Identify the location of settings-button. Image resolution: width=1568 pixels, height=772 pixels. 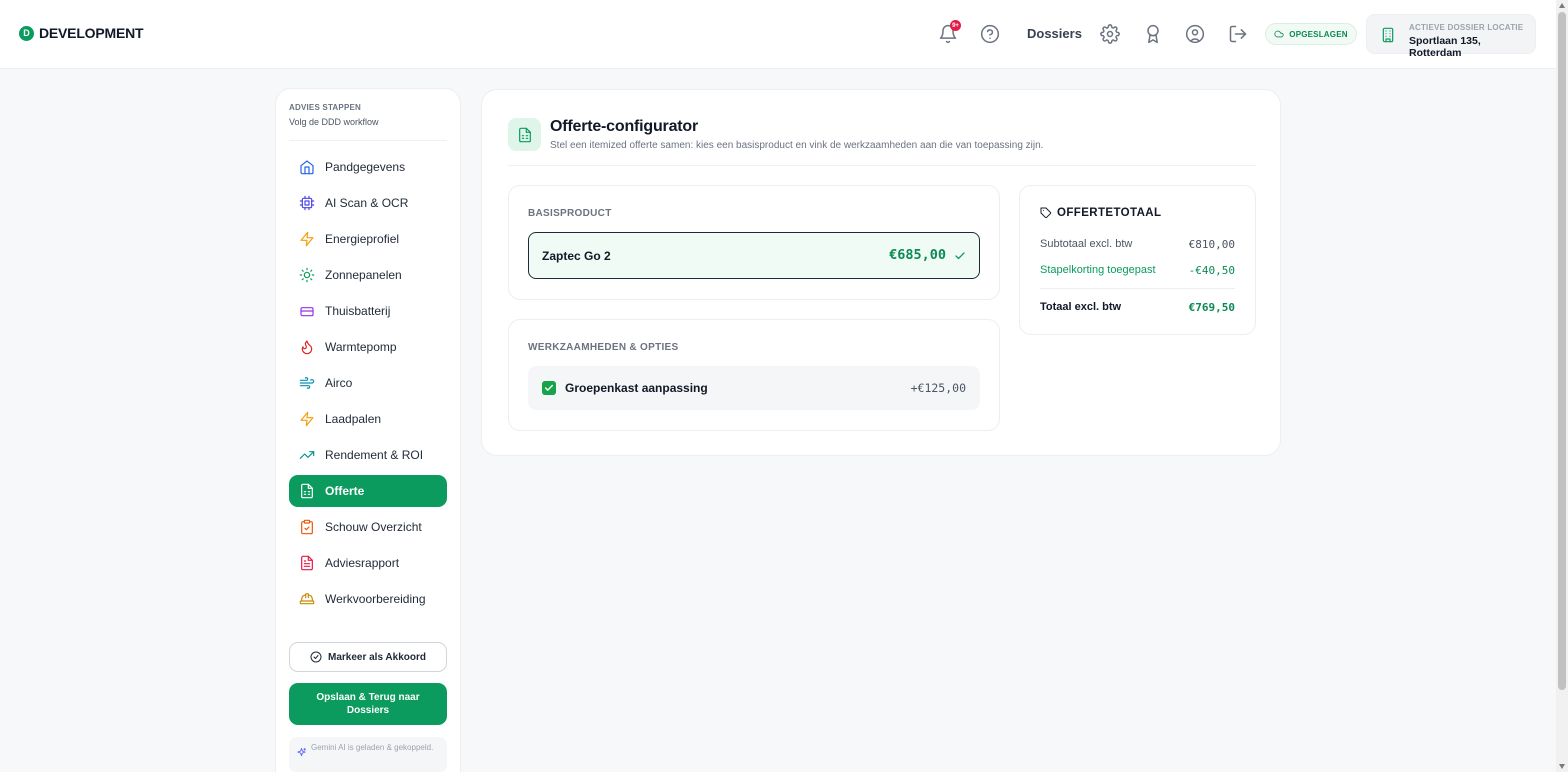
(1110, 34).